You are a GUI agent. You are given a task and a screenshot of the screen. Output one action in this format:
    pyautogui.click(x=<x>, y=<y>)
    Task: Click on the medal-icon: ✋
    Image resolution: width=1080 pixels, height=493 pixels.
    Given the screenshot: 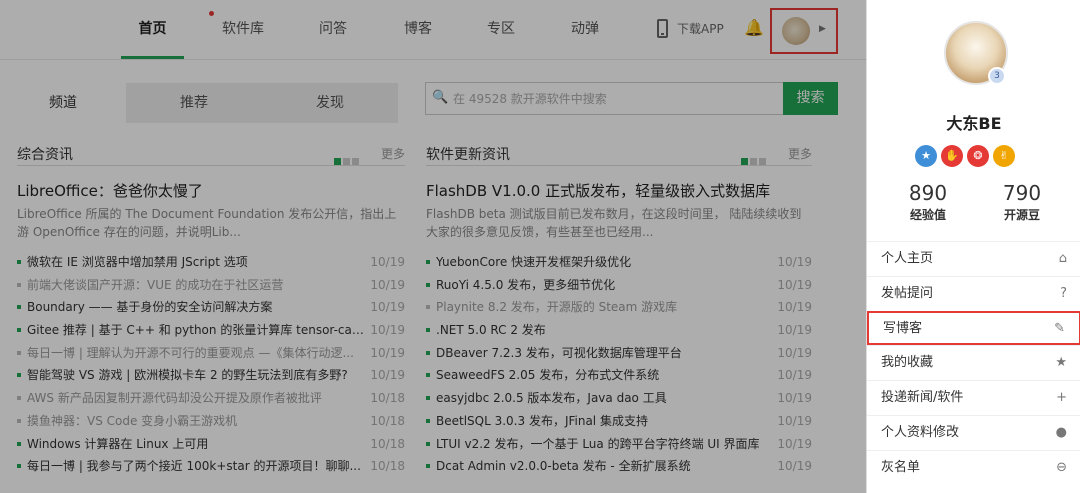 What is the action you would take?
    pyautogui.click(x=952, y=156)
    